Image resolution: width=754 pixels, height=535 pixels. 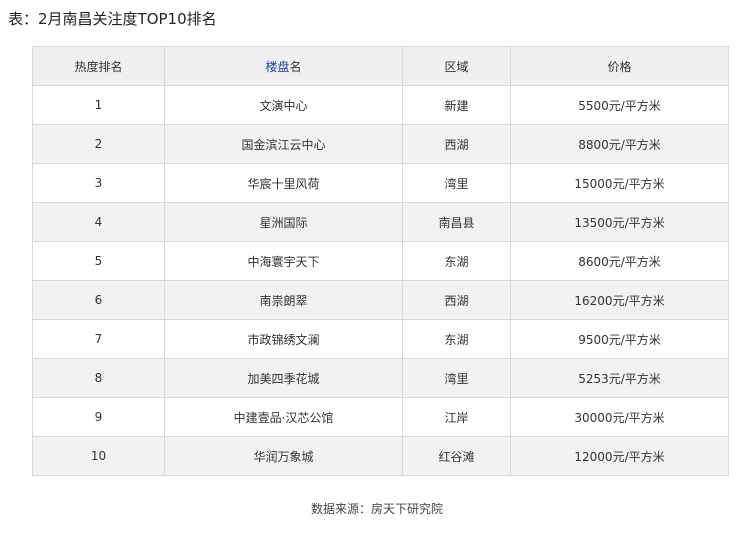 What do you see at coordinates (619, 105) in the screenshot?
I see `cell-price: 5500元/平方米` at bounding box center [619, 105].